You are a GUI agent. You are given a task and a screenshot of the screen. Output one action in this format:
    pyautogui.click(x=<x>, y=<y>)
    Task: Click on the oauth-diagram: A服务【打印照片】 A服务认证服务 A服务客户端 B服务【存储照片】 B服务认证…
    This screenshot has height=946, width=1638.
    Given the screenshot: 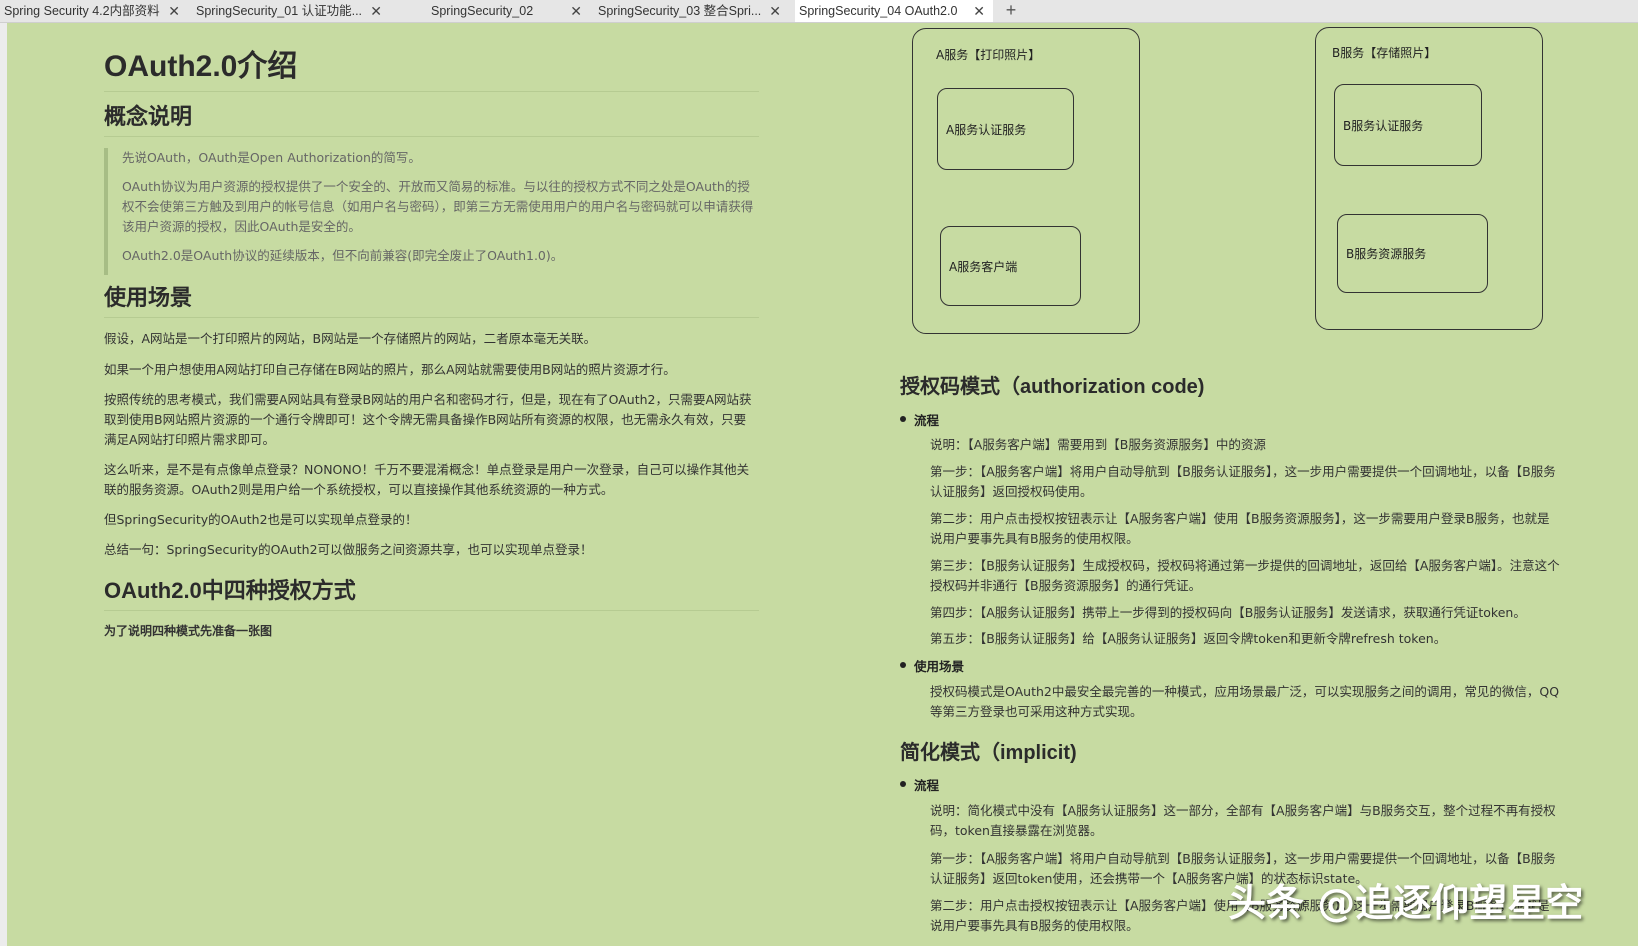 What is the action you would take?
    pyautogui.click(x=1230, y=183)
    